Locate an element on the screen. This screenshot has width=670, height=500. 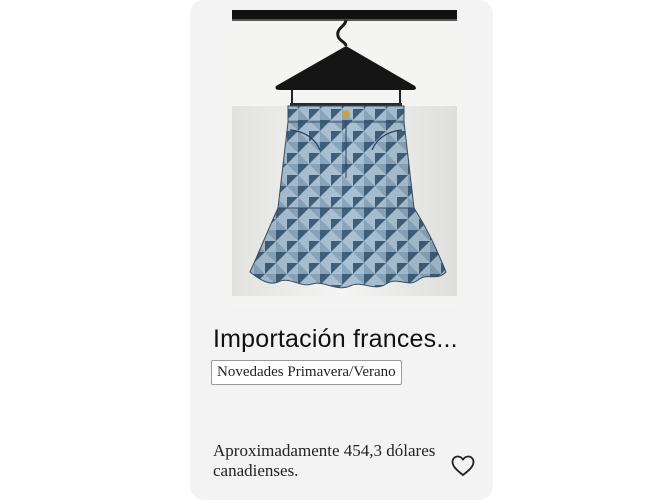
favorite-button is located at coordinates (463, 466).